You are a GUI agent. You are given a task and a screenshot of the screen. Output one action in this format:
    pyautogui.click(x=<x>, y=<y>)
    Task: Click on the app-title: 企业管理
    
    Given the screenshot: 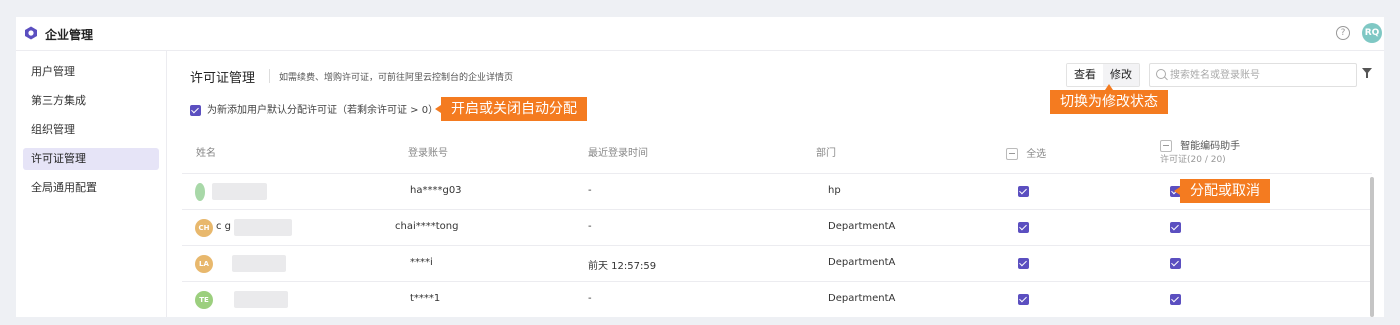 What is the action you would take?
    pyautogui.click(x=69, y=35)
    